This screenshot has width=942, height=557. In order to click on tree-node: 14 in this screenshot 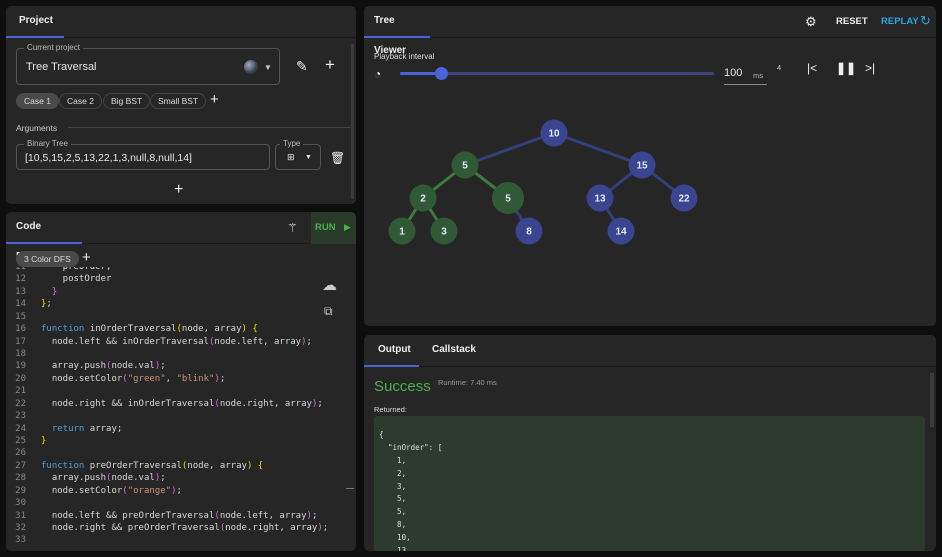, I will do `click(621, 231)`.